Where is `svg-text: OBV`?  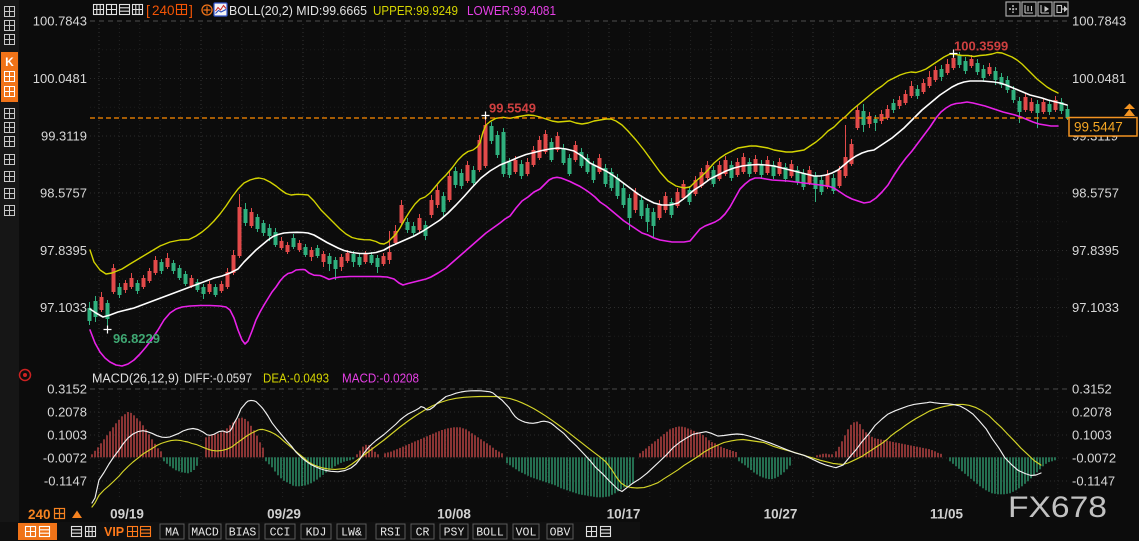 svg-text: OBV is located at coordinates (560, 533).